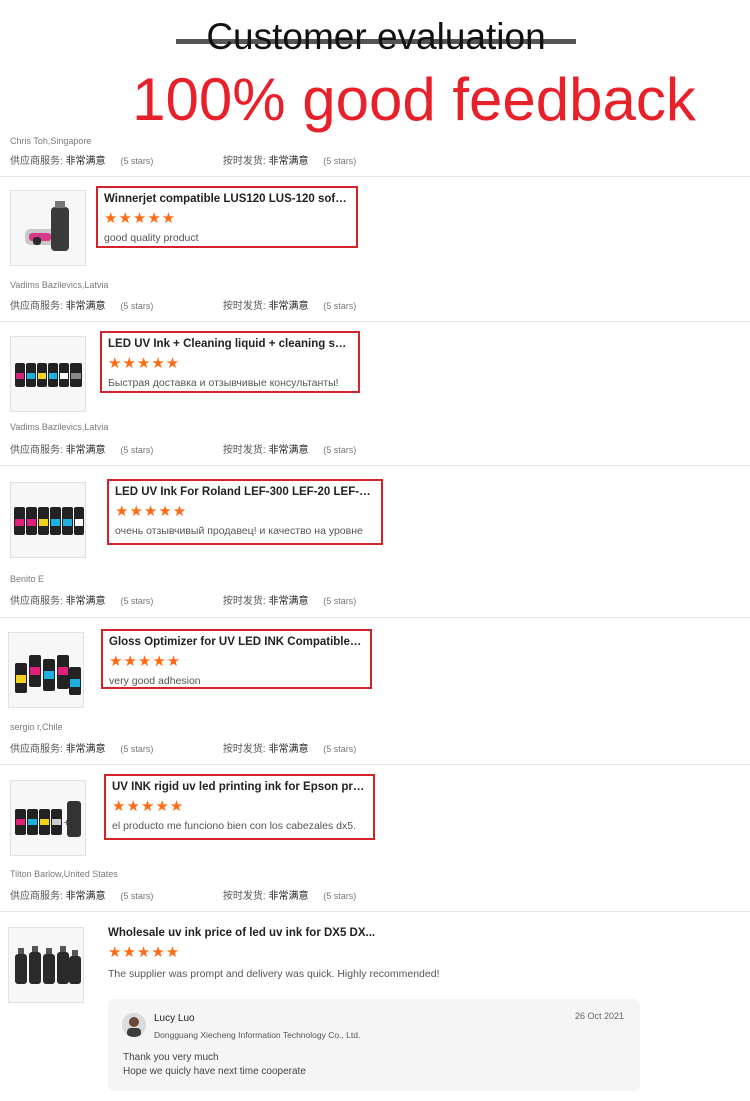 Image resolution: width=750 pixels, height=1101 pixels. What do you see at coordinates (64, 874) in the screenshot?
I see `reviewer-name: Tilton Barlow,United States` at bounding box center [64, 874].